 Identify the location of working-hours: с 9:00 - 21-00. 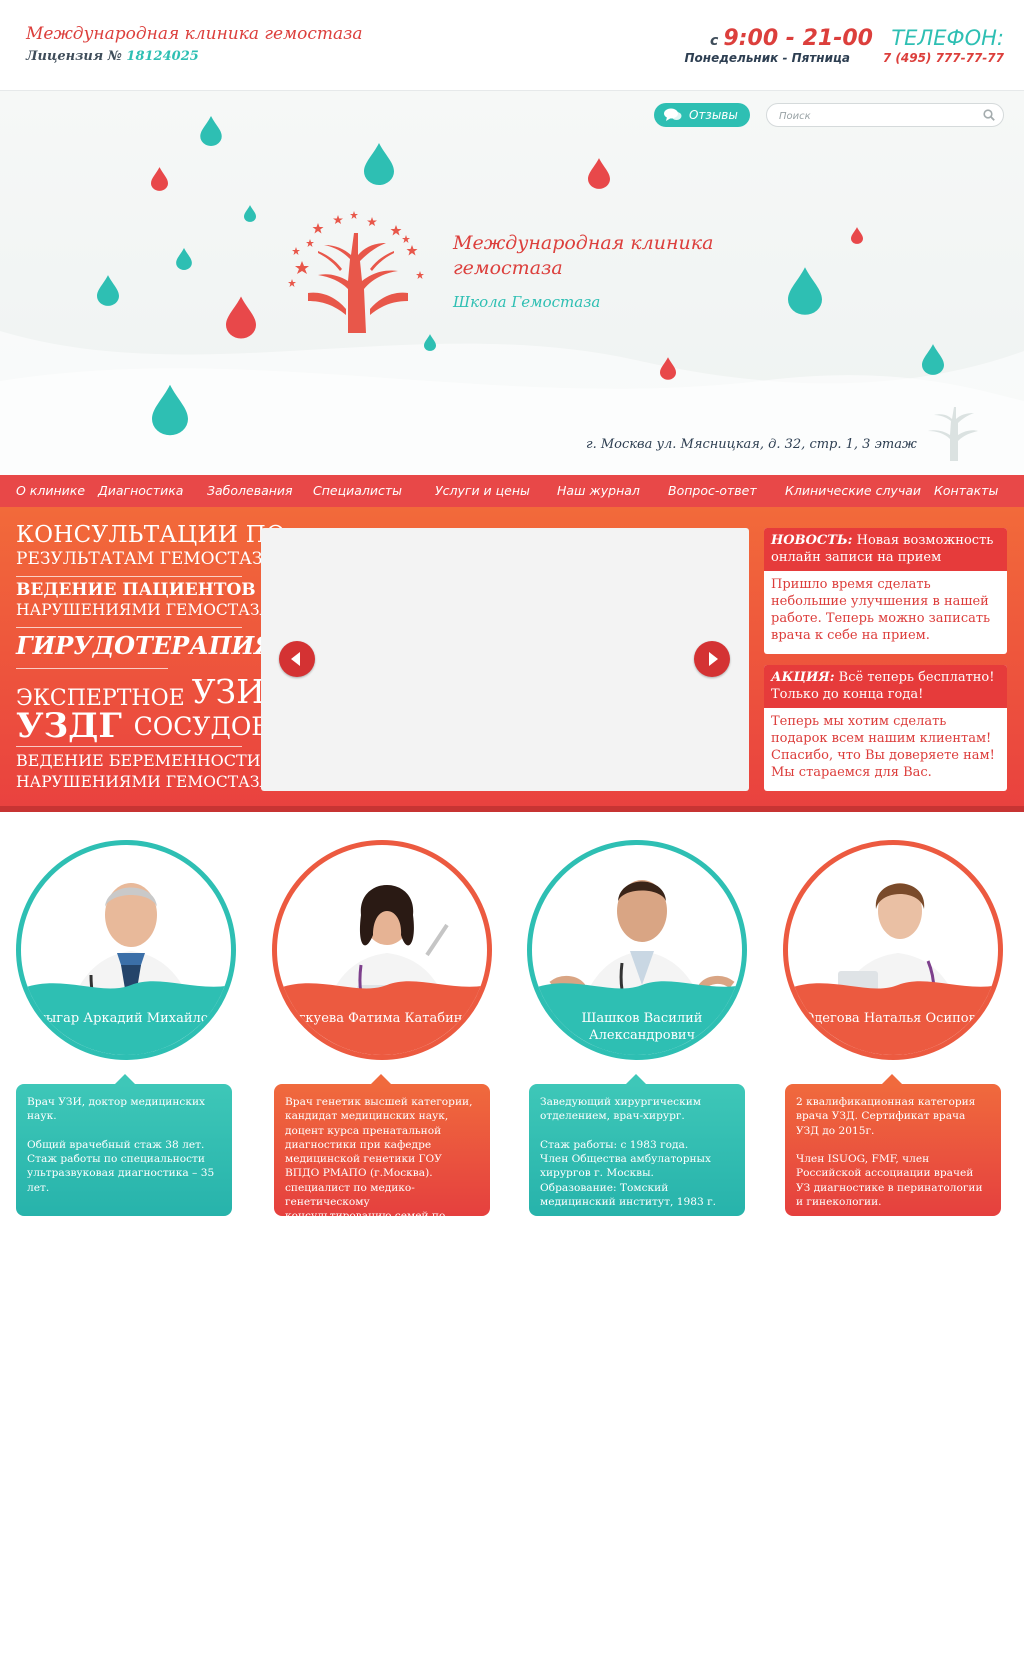
(791, 38).